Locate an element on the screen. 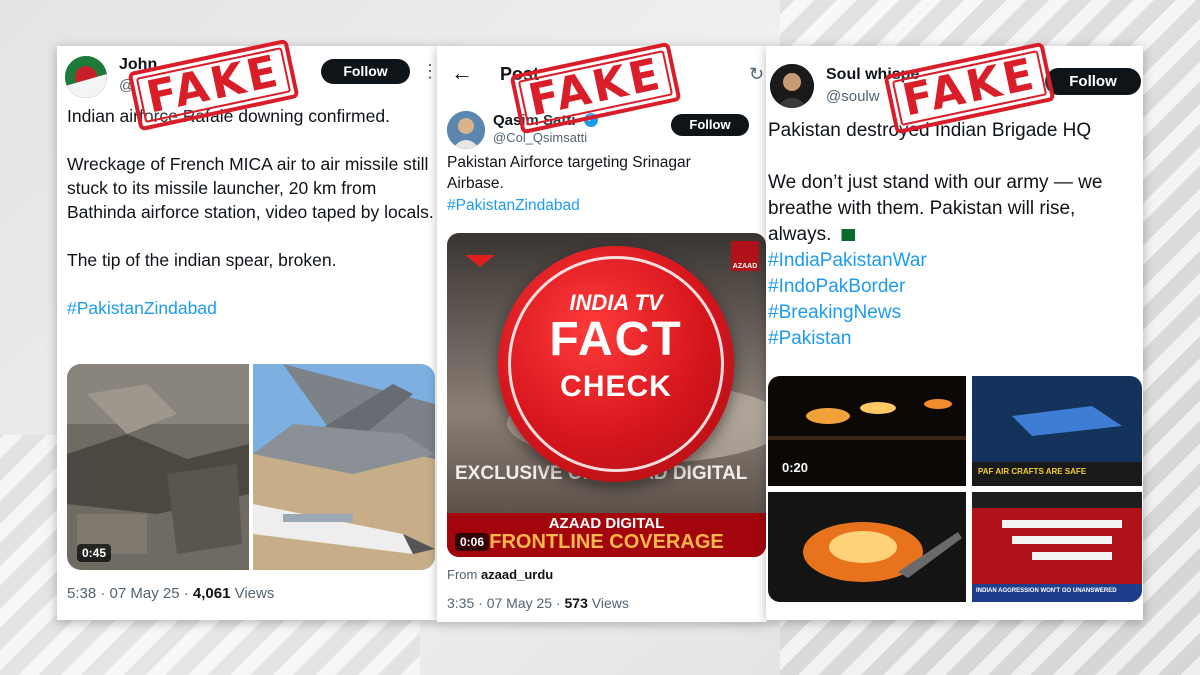 This screenshot has width=1200, height=675. video-banner-mid: AZAAD DIGITAL is located at coordinates (606, 523).